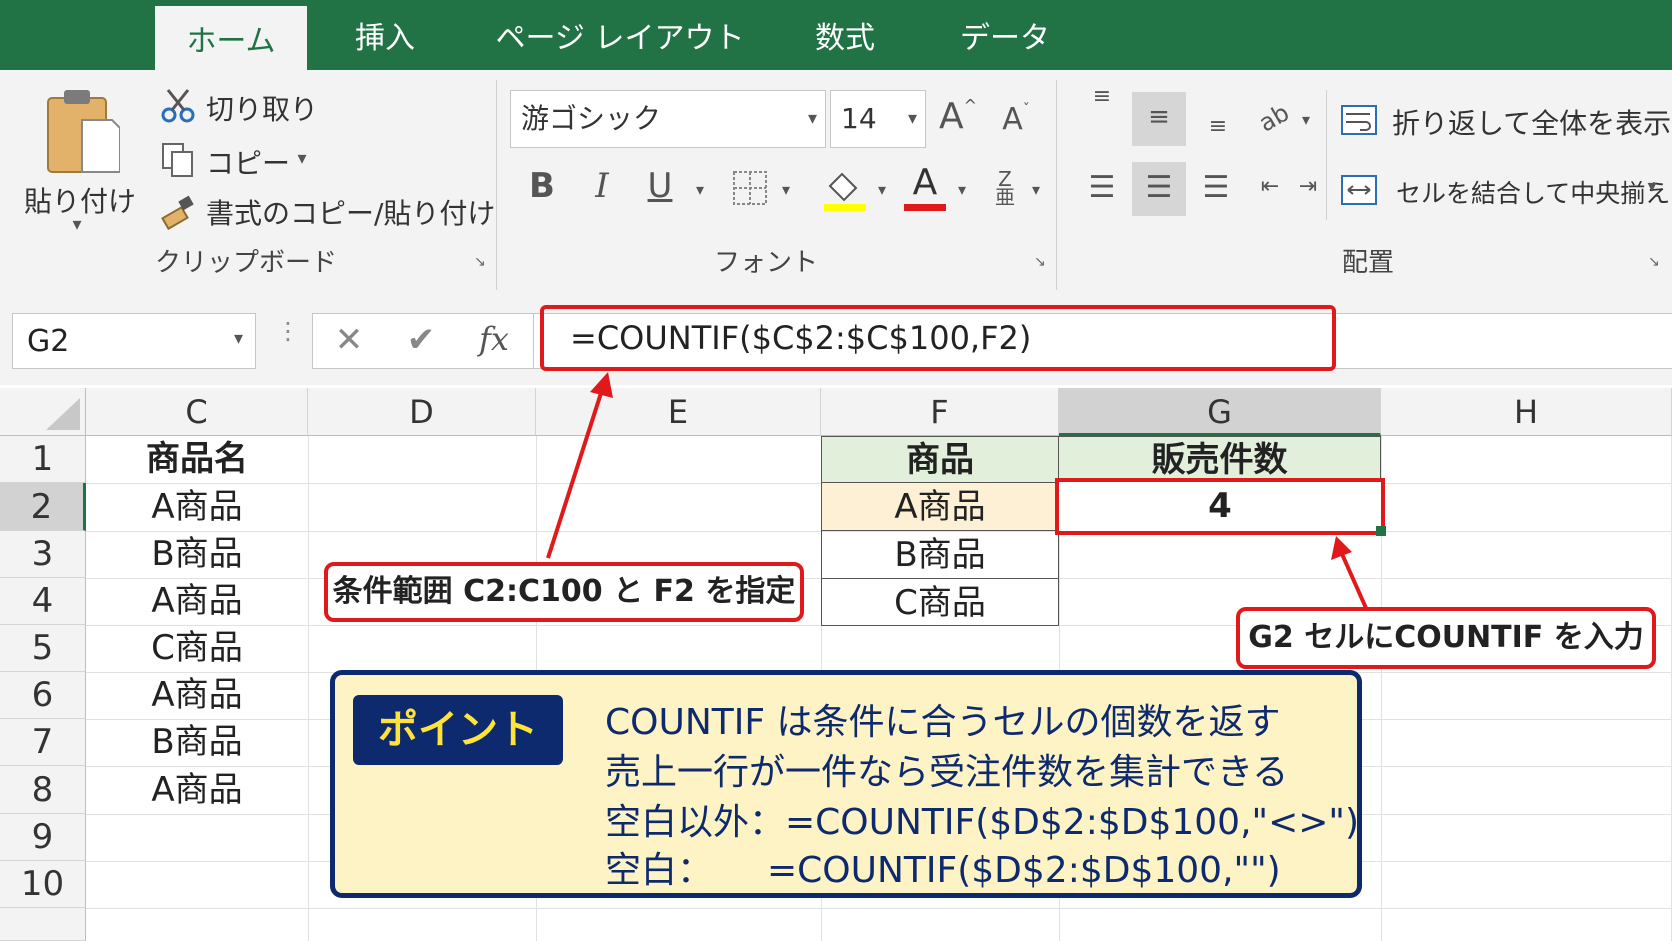 The image size is (1672, 941). Describe the element at coordinates (1446, 638) in the screenshot. I see `callout-input: G2 セルにCOUNTIF を入力` at that location.